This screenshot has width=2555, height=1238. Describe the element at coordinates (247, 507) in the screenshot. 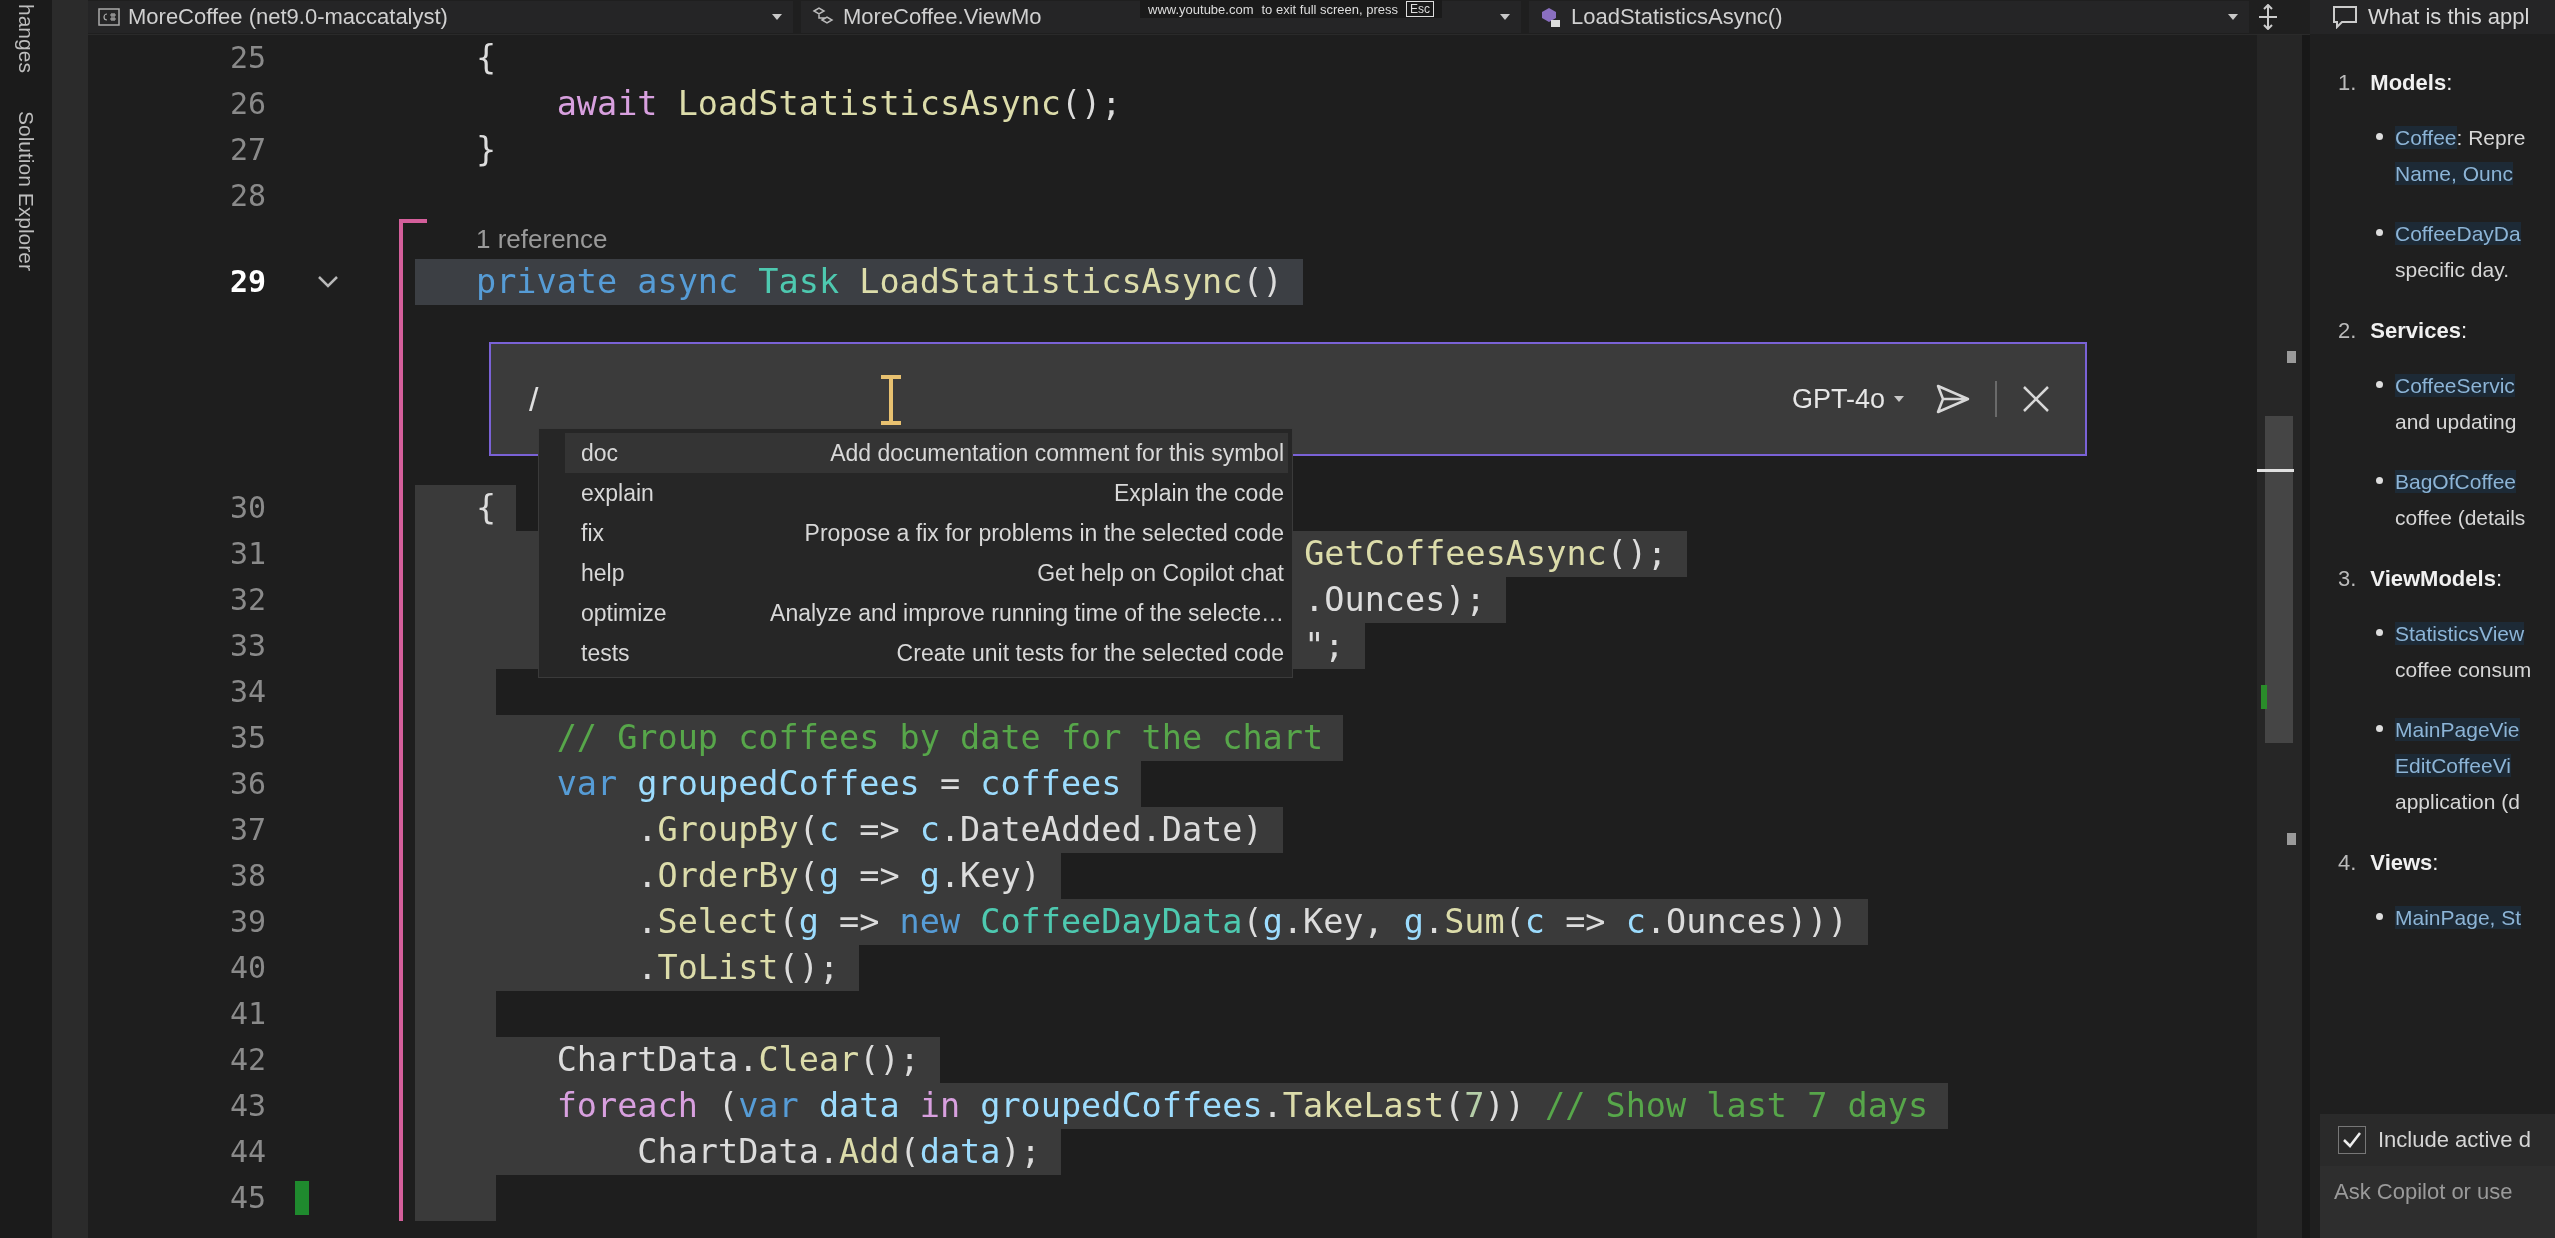

I see `line-number: 30` at that location.